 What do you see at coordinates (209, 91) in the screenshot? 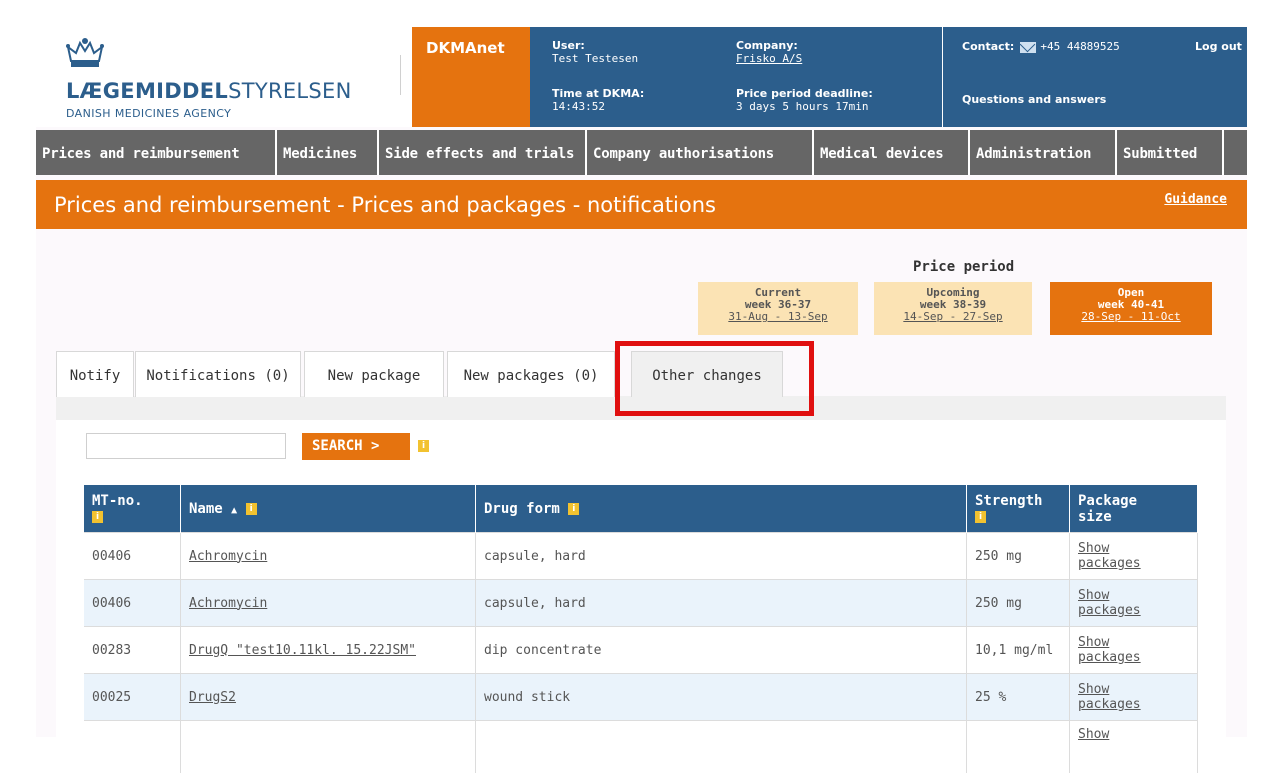
I see `logo-text: LÆGEMIDDELSTYRELSEN` at bounding box center [209, 91].